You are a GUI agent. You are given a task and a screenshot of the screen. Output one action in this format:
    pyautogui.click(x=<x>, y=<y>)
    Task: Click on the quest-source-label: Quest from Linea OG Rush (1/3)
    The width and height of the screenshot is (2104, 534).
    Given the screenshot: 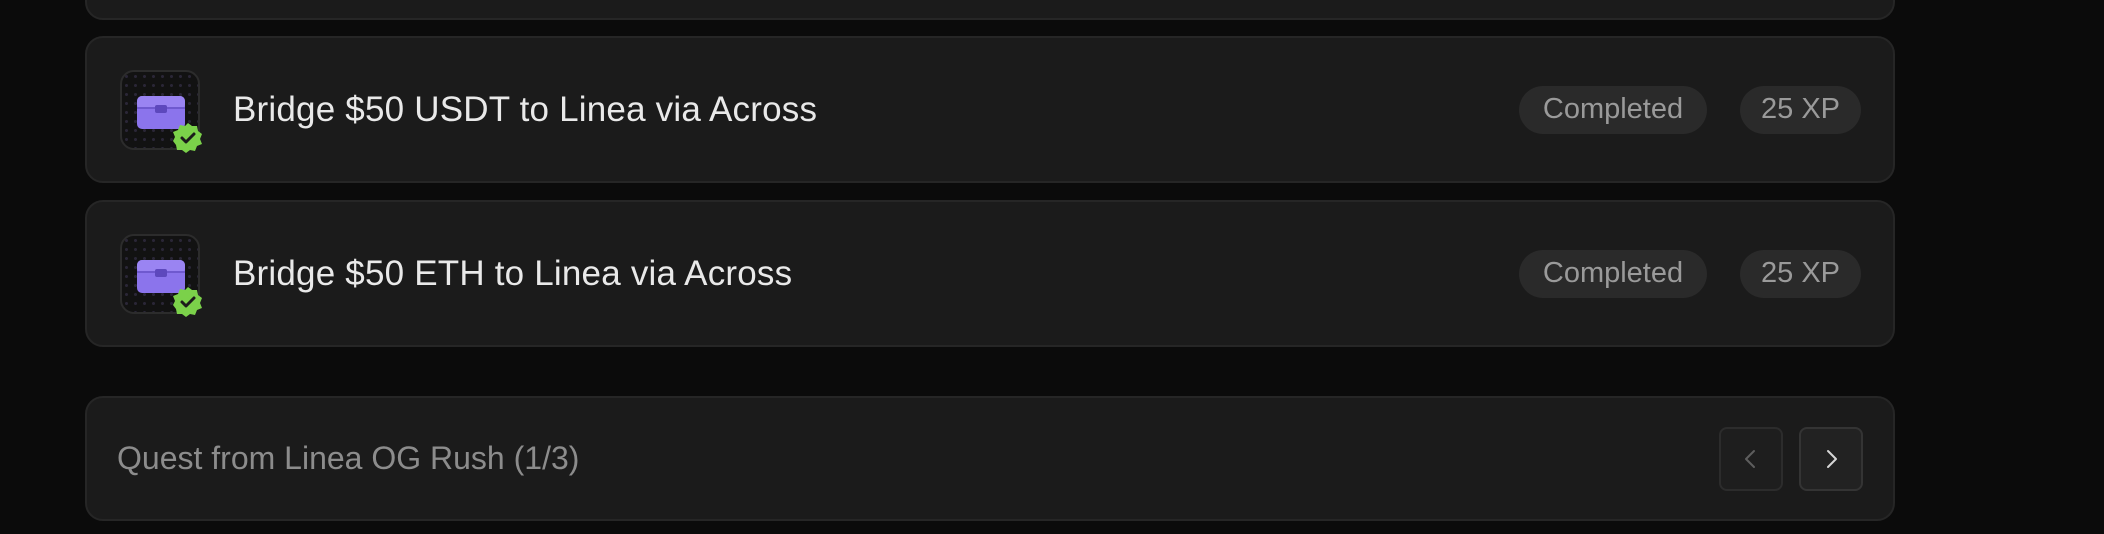 What is the action you would take?
    pyautogui.click(x=348, y=458)
    